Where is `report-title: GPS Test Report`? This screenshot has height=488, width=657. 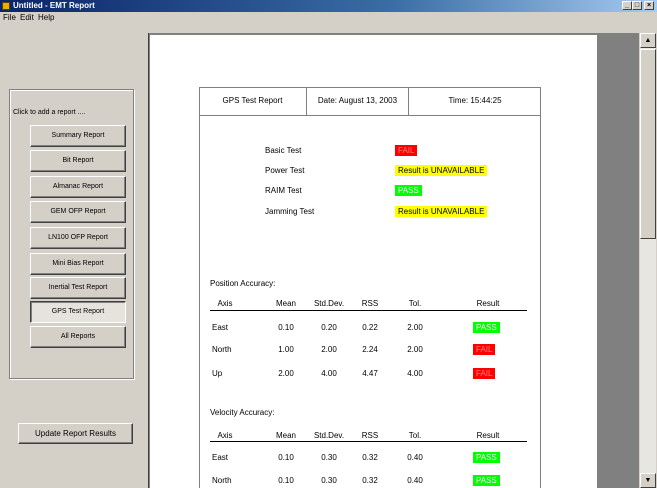
report-title: GPS Test Report is located at coordinates (253, 101).